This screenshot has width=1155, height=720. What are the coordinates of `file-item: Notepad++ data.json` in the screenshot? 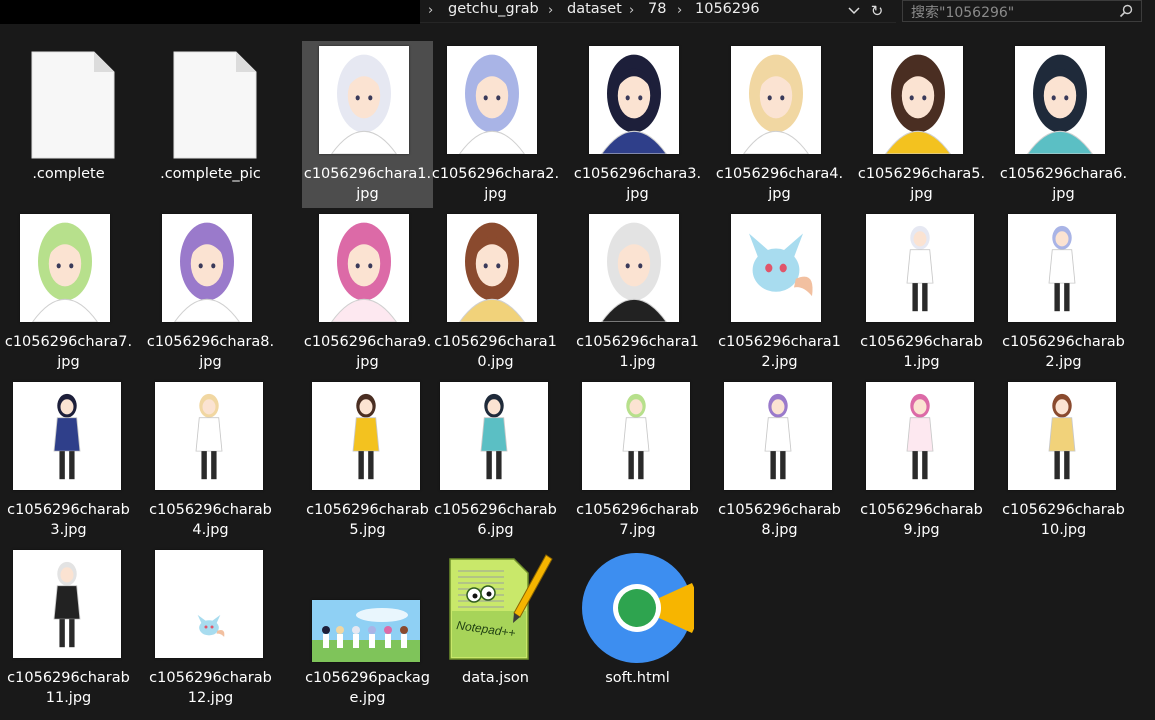 It's located at (495, 628).